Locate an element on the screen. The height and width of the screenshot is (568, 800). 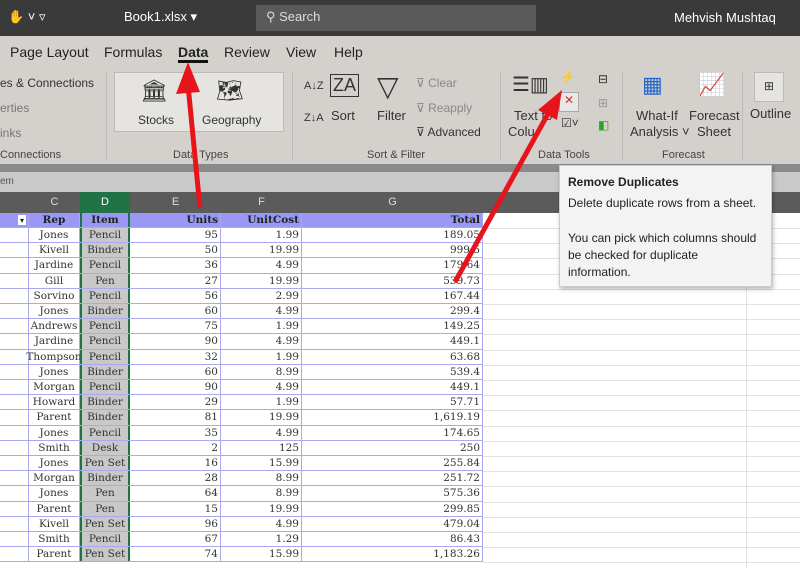
arrow-to-remove-duplicates is located at coordinates (507, 187).